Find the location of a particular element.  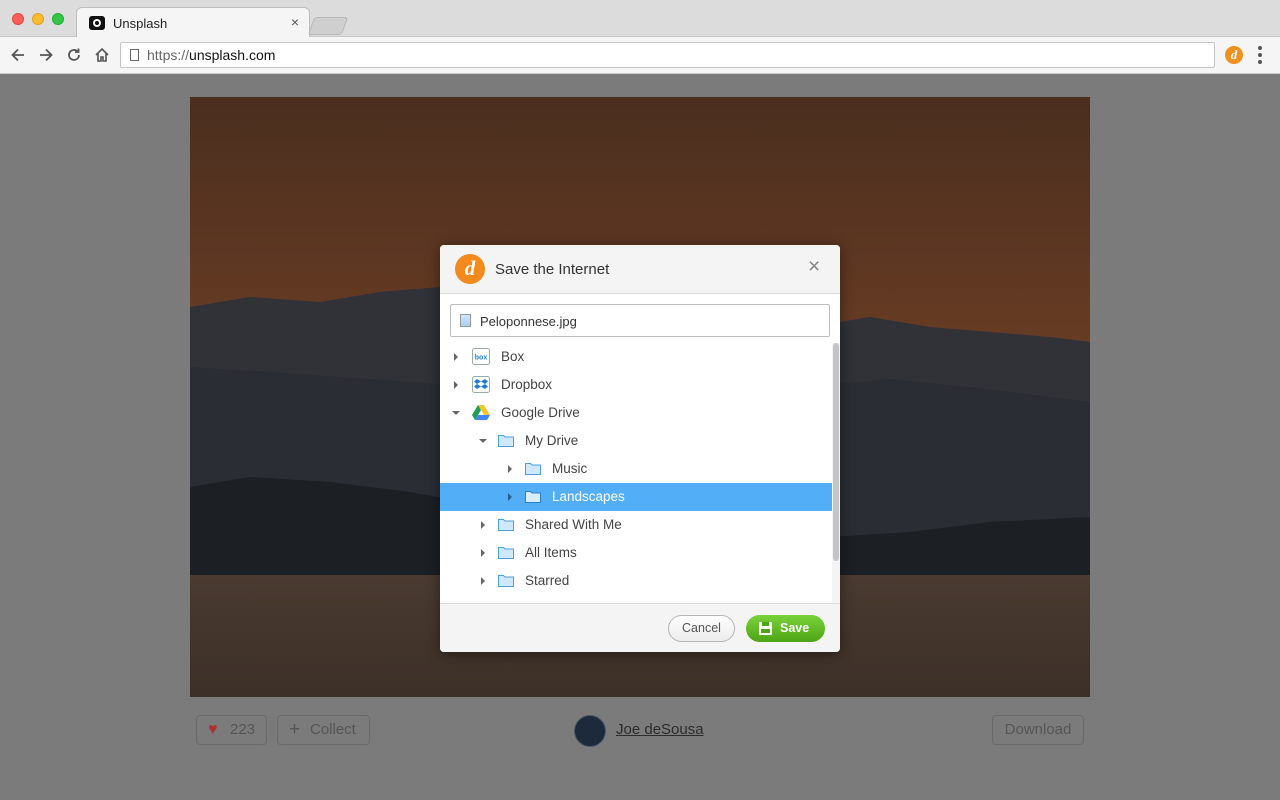

tab-title: Unsplash is located at coordinates (140, 23).